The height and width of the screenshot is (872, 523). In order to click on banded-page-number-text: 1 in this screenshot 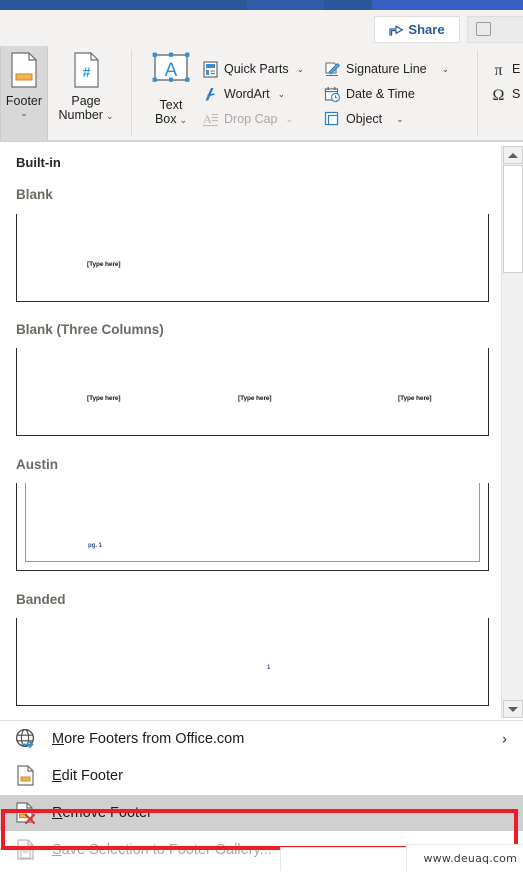, I will do `click(269, 668)`.